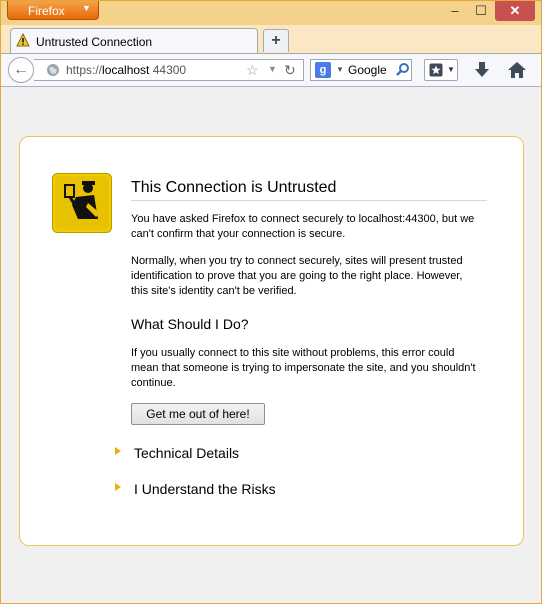 Image resolution: width=542 pixels, height=604 pixels. Describe the element at coordinates (367, 70) in the screenshot. I see `search-placeholder: Google` at that location.